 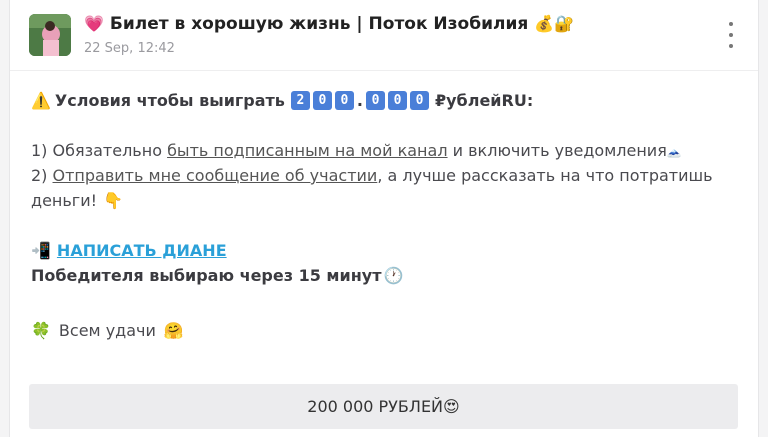 What do you see at coordinates (319, 24) in the screenshot?
I see `channel-title-text: Билет в хорошую жизнь | Поток Изобилия` at bounding box center [319, 24].